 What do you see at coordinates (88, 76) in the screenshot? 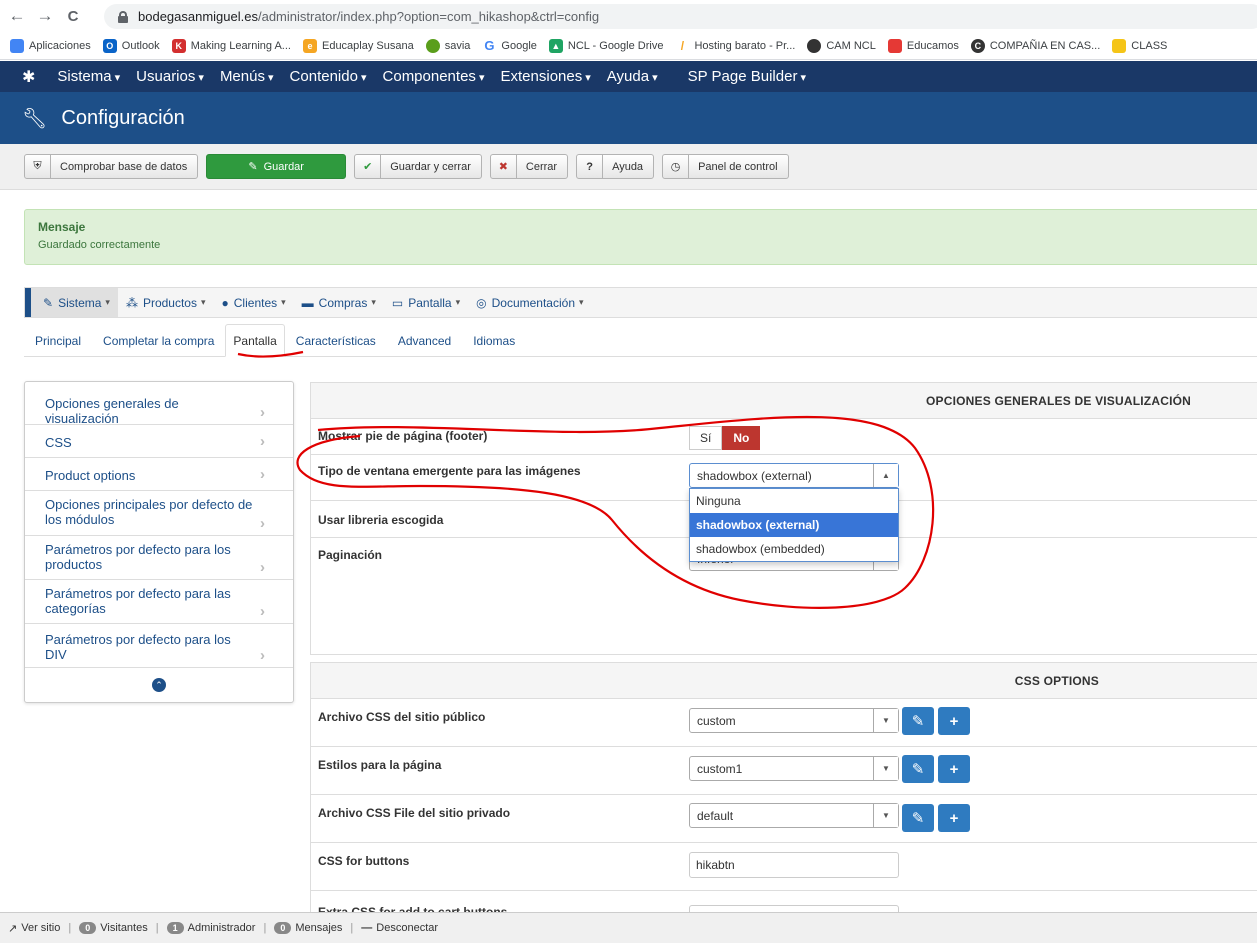
I see `admin-menu-sistema: Sistema` at bounding box center [88, 76].